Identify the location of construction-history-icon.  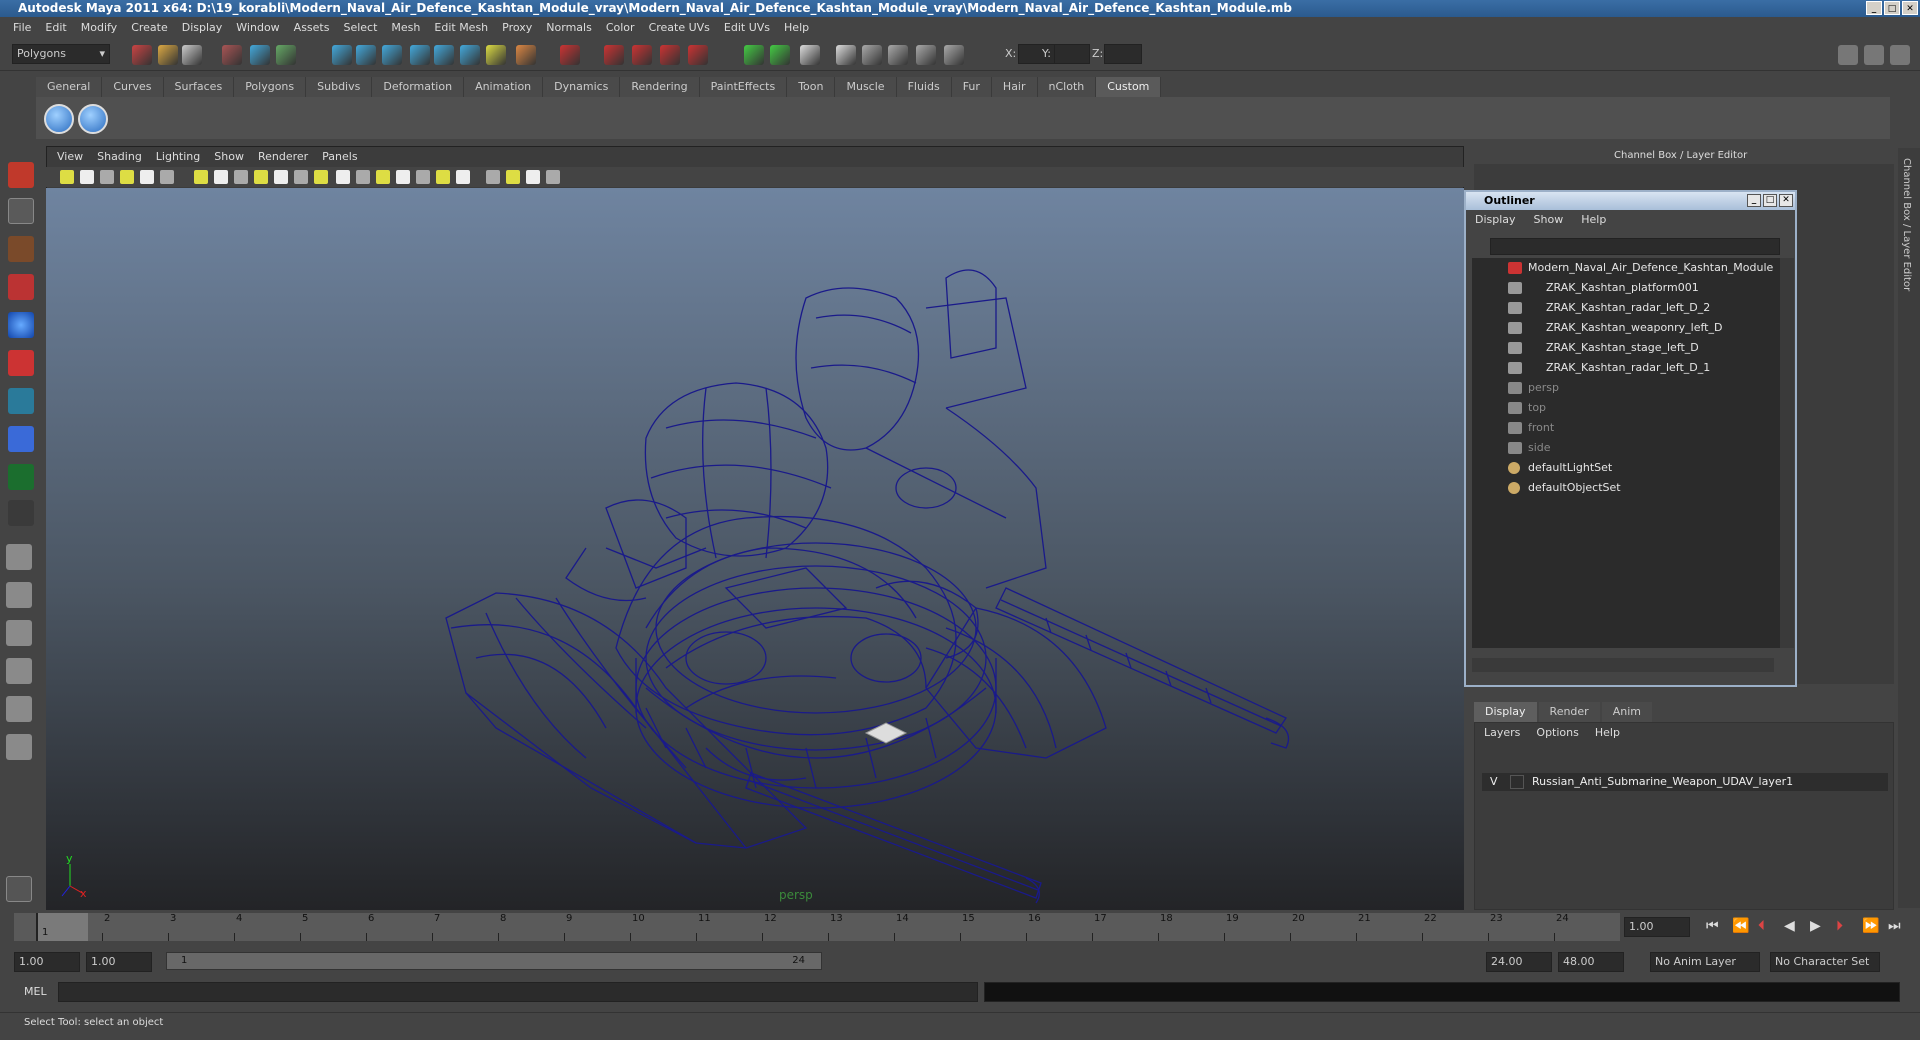
(754, 55).